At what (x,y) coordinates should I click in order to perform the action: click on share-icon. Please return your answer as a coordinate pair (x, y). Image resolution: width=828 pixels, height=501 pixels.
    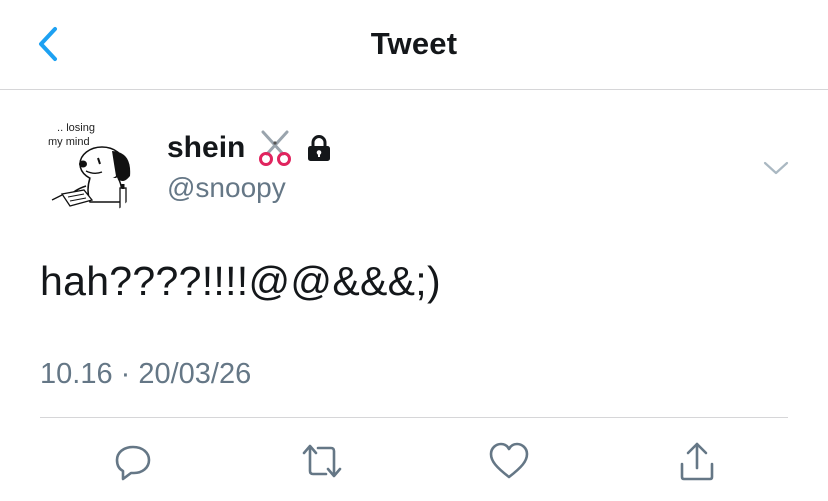
    Looking at the image, I should click on (697, 461).